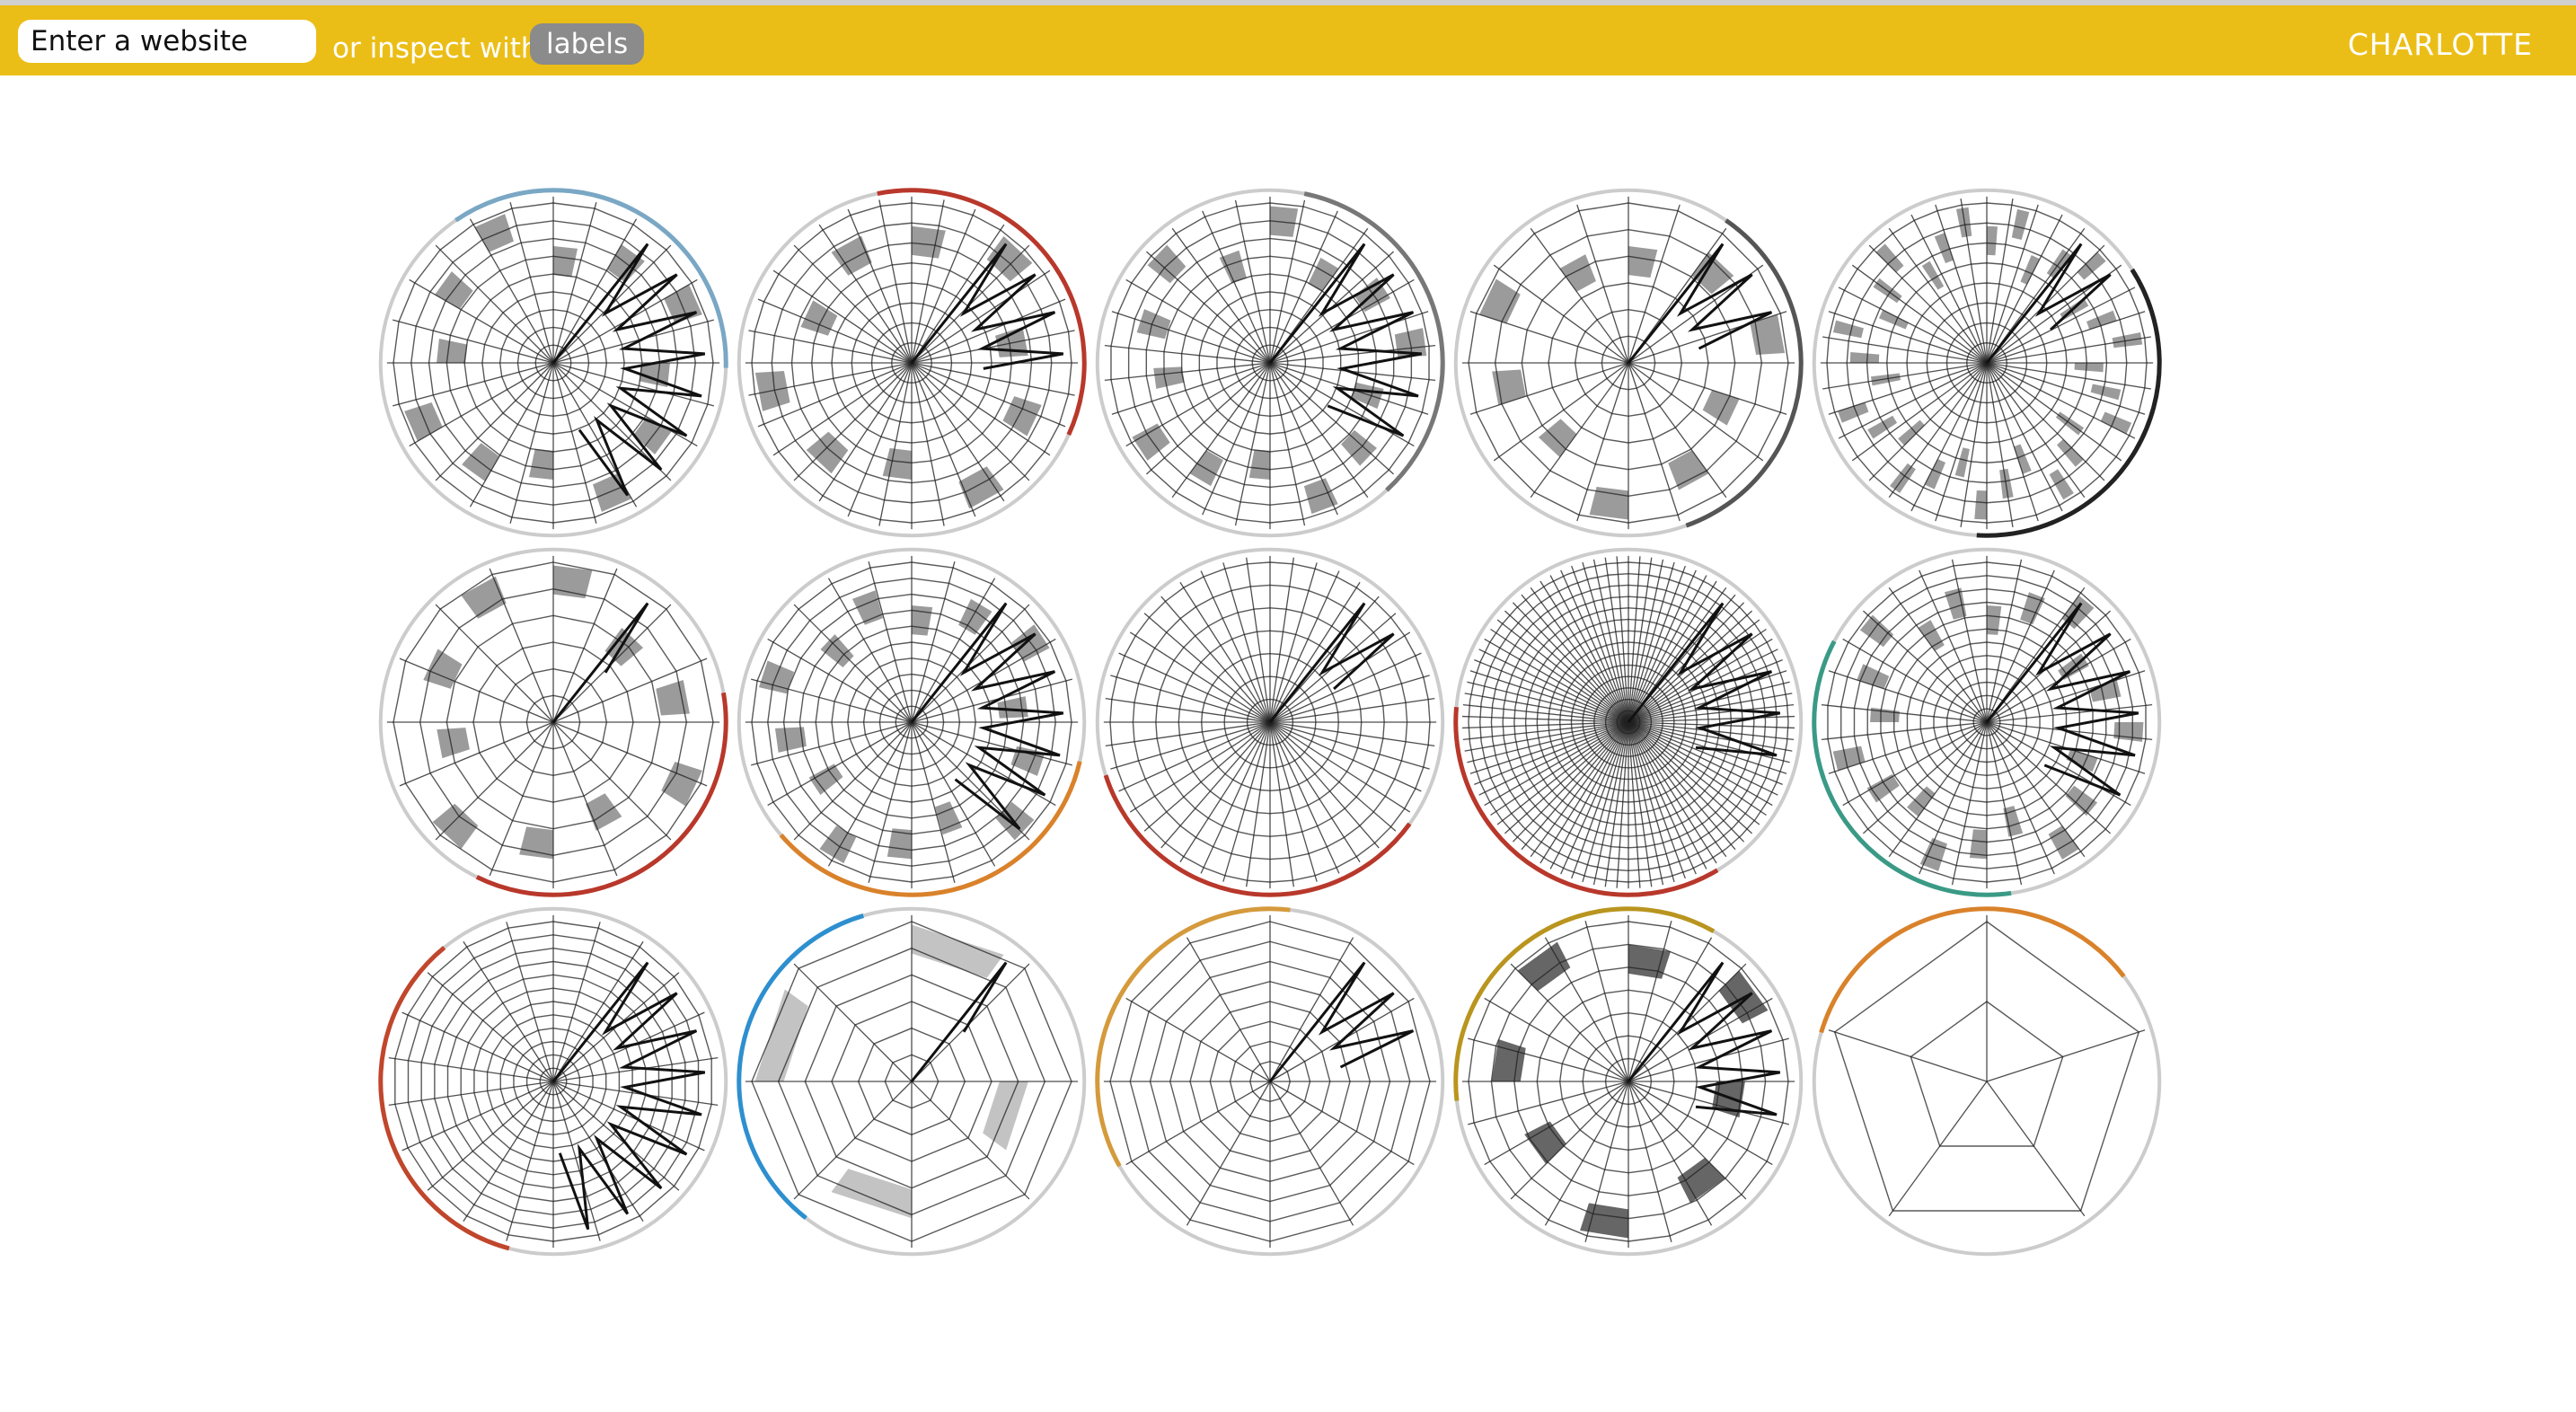  I want to click on website-input, so click(167, 41).